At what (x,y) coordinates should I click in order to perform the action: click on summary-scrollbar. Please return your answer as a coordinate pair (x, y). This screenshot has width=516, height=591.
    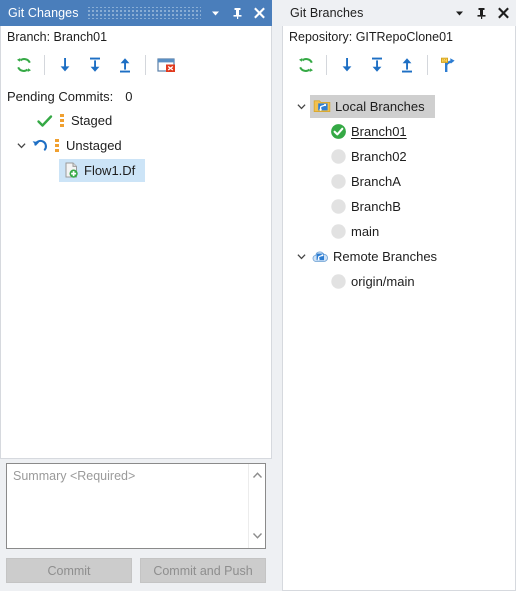
    Looking at the image, I should click on (256, 506).